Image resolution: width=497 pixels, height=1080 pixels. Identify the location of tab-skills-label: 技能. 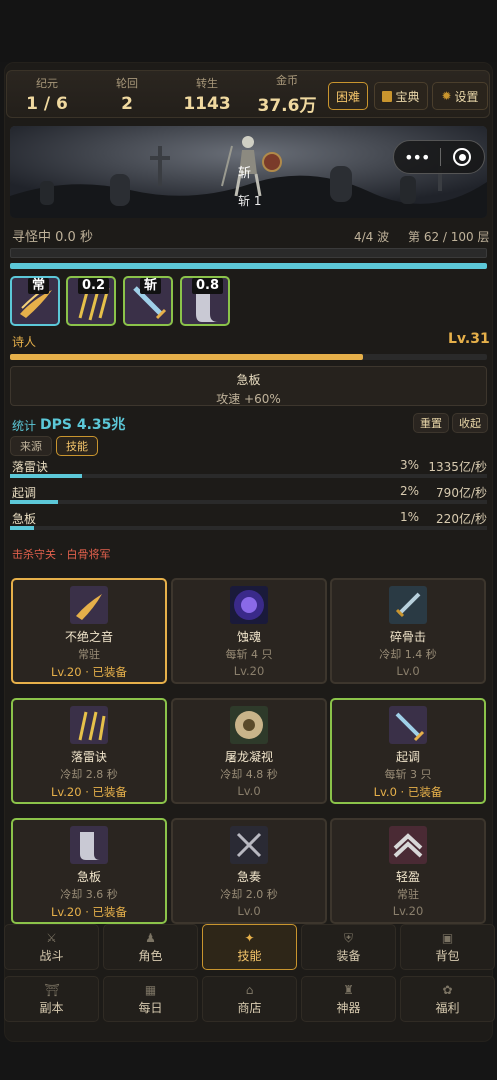
(77, 446).